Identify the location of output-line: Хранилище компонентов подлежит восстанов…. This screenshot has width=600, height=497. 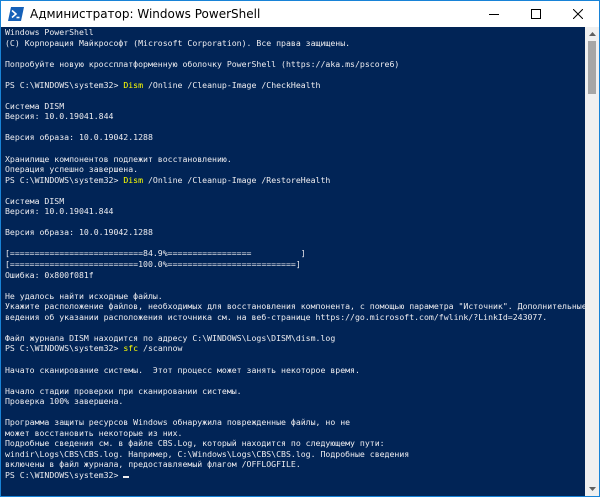
(118, 158).